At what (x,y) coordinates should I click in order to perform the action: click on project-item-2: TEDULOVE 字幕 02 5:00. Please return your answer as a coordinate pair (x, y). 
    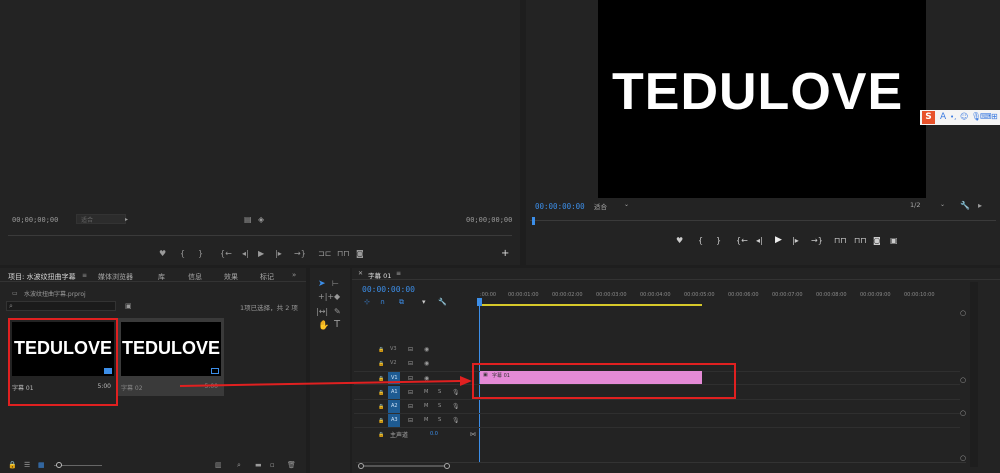
    Looking at the image, I should click on (171, 357).